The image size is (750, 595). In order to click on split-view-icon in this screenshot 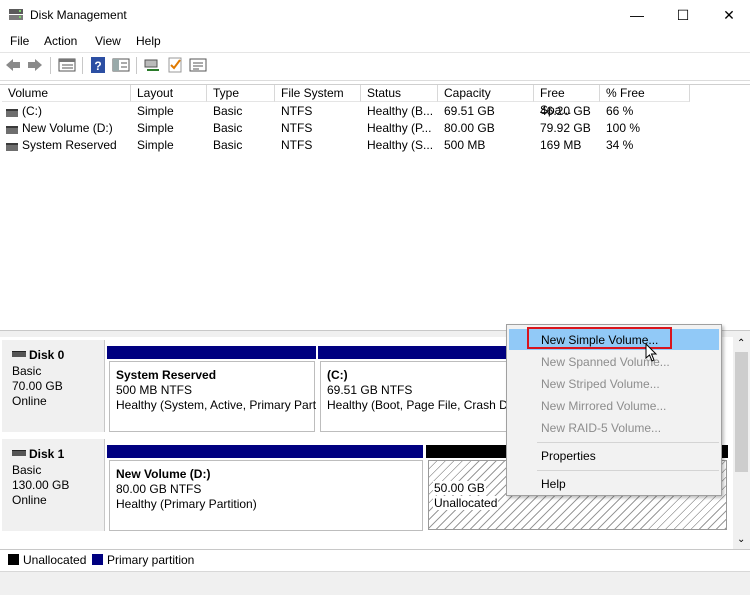, I will do `click(121, 65)`.